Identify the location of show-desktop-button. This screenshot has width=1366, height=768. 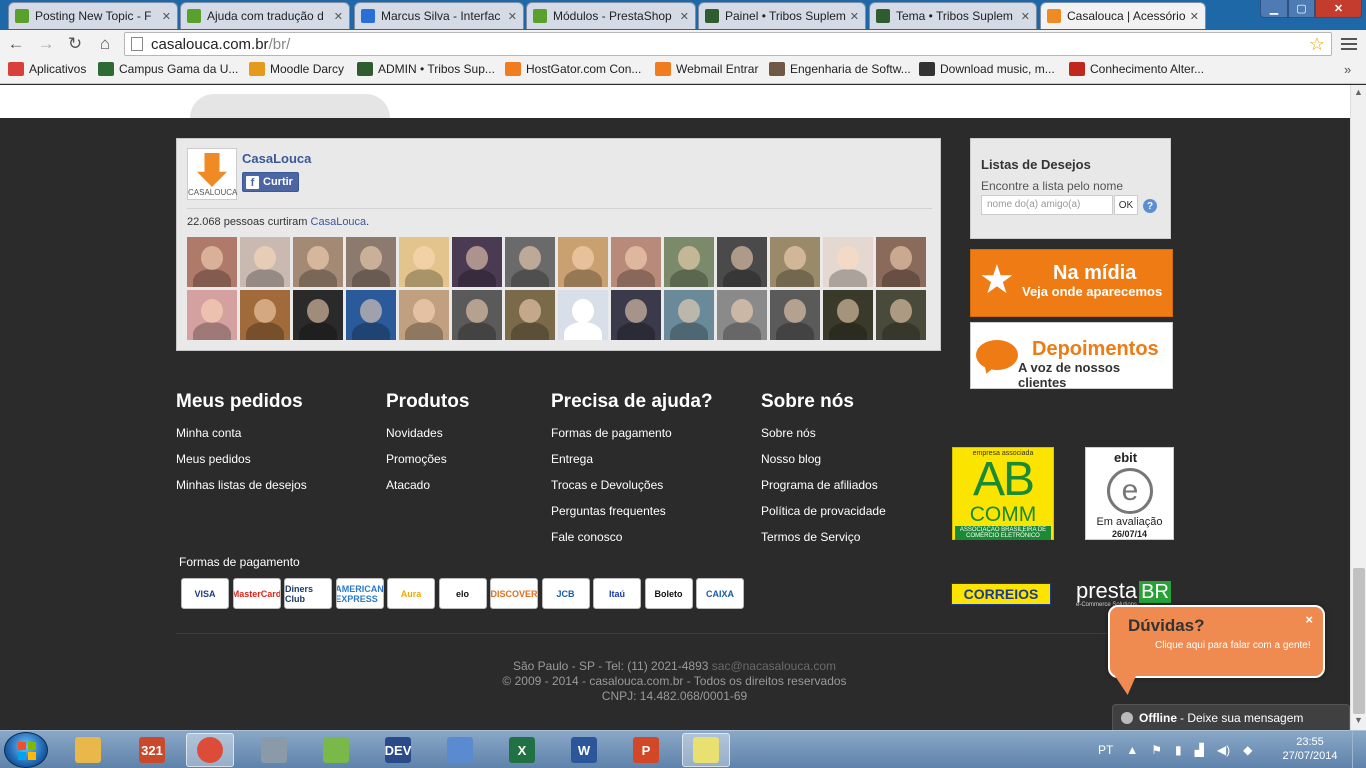
(1359, 749).